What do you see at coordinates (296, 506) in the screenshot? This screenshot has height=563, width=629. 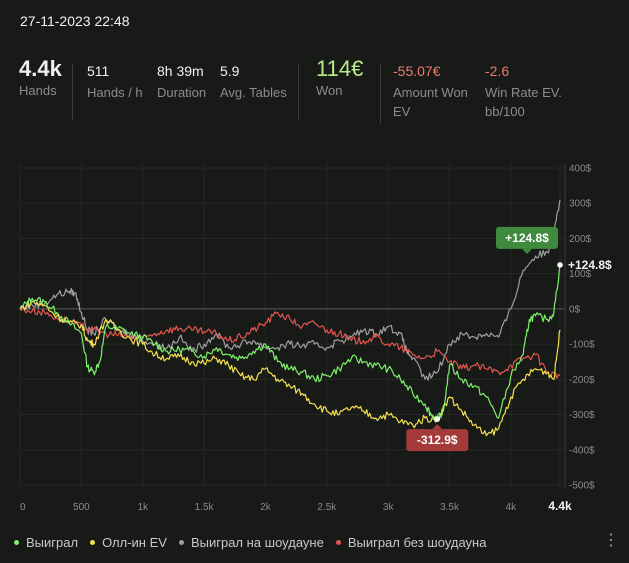 I see `x-axis: 0 500 1k 1.5k 2k 2.5k 3k 3.5k 4k 4.4k` at bounding box center [296, 506].